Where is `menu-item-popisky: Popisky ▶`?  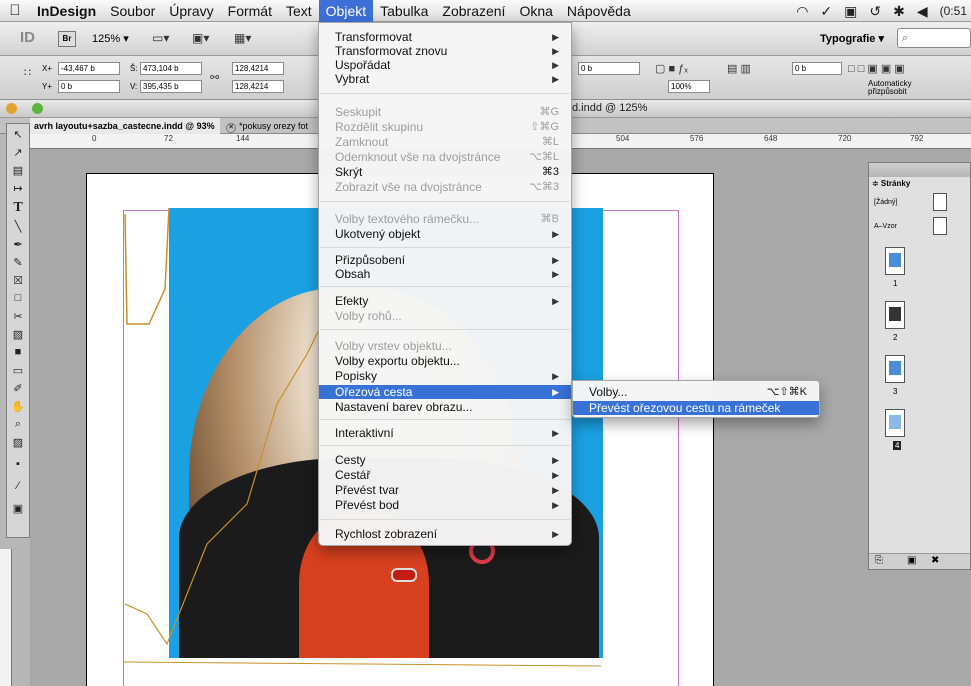 menu-item-popisky: Popisky ▶ is located at coordinates (445, 376).